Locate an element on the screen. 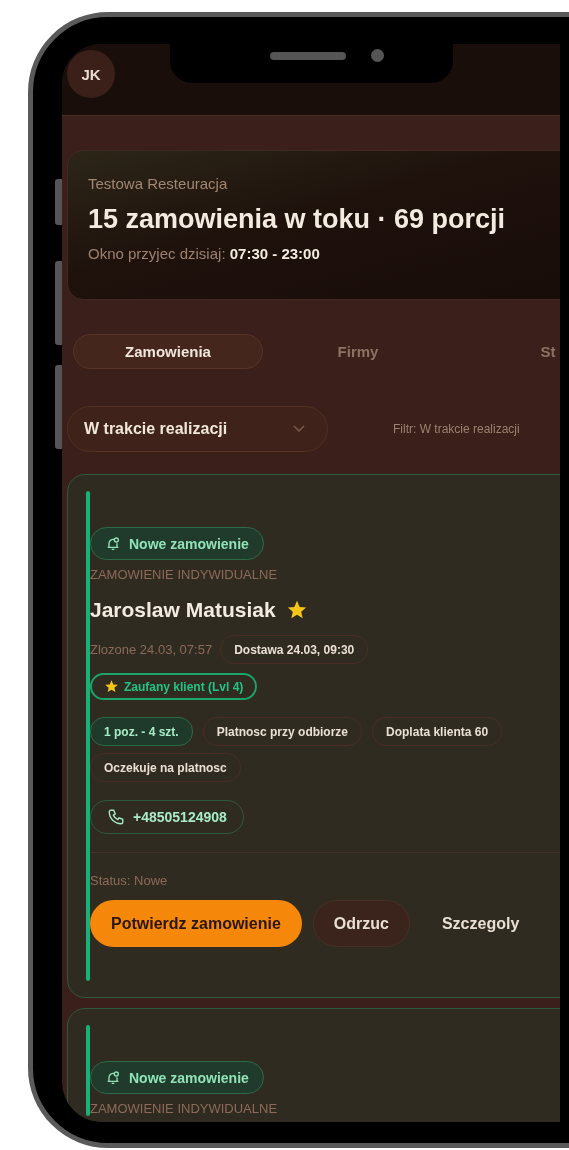 The image size is (569, 1150). placed-time: Zlozone 24.03, 07:57 is located at coordinates (151, 649).